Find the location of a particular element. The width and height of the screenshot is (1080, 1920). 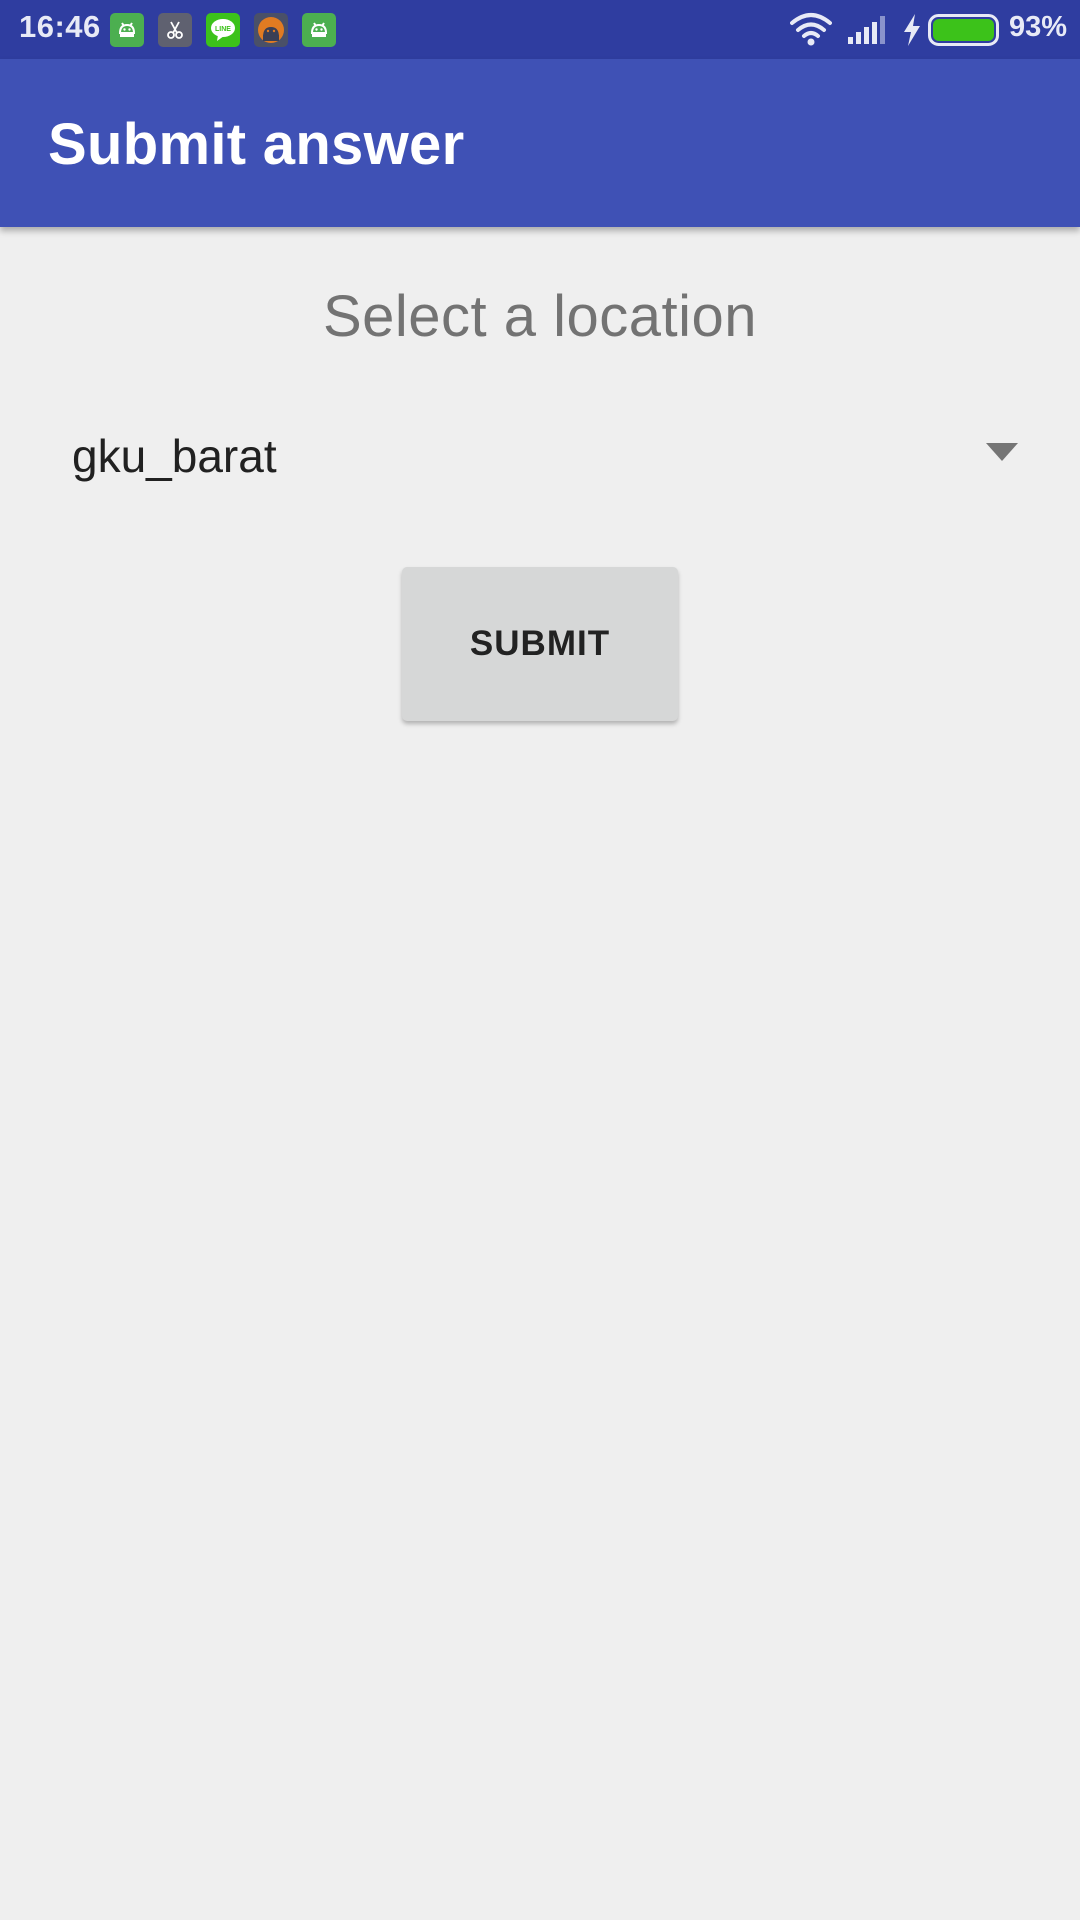

svg-text: LINE is located at coordinates (223, 29).